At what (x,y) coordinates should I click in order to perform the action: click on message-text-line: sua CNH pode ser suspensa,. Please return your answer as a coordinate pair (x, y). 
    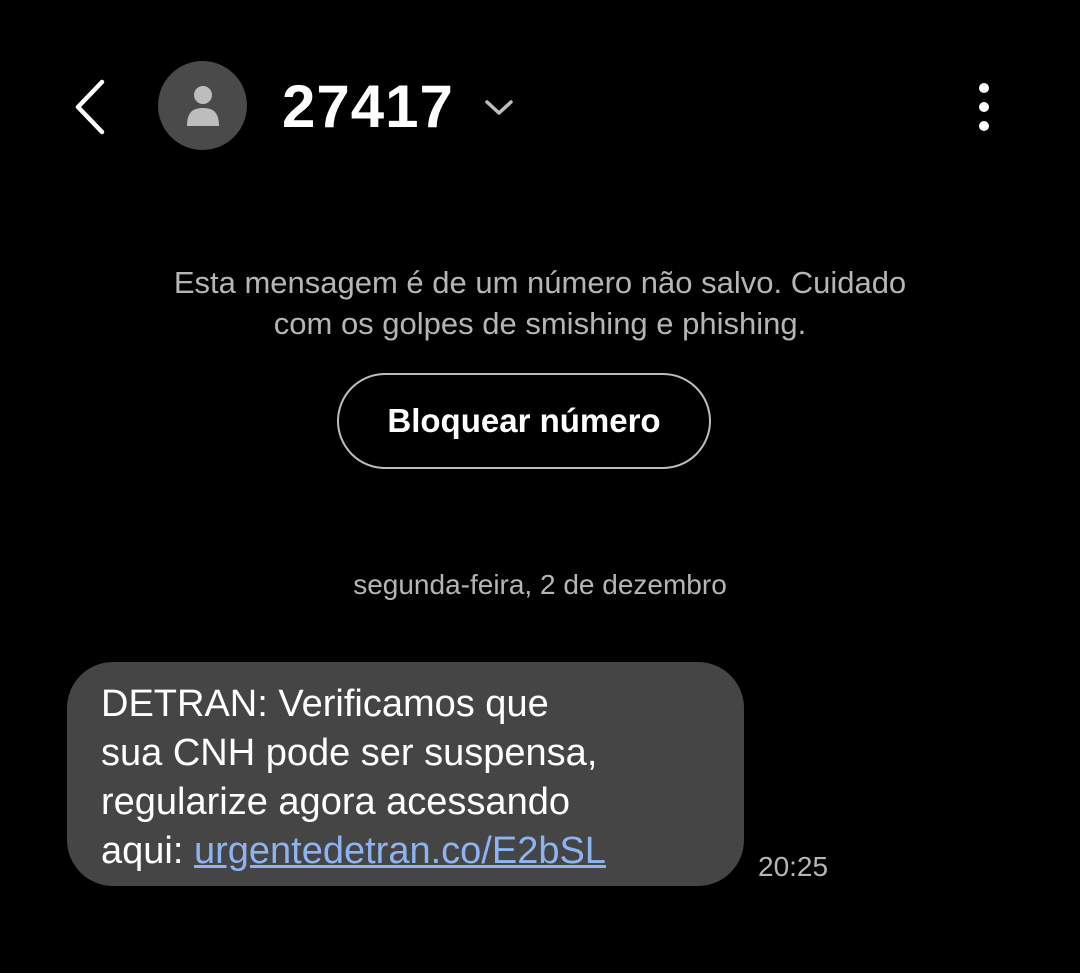
    Looking at the image, I should click on (349, 753).